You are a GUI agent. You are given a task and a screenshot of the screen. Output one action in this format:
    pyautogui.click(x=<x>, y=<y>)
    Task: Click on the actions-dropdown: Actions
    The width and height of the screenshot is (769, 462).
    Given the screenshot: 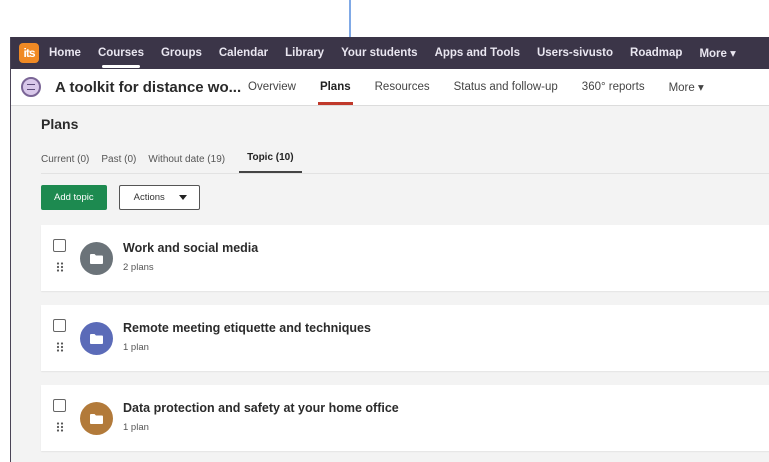 What is the action you would take?
    pyautogui.click(x=159, y=197)
    